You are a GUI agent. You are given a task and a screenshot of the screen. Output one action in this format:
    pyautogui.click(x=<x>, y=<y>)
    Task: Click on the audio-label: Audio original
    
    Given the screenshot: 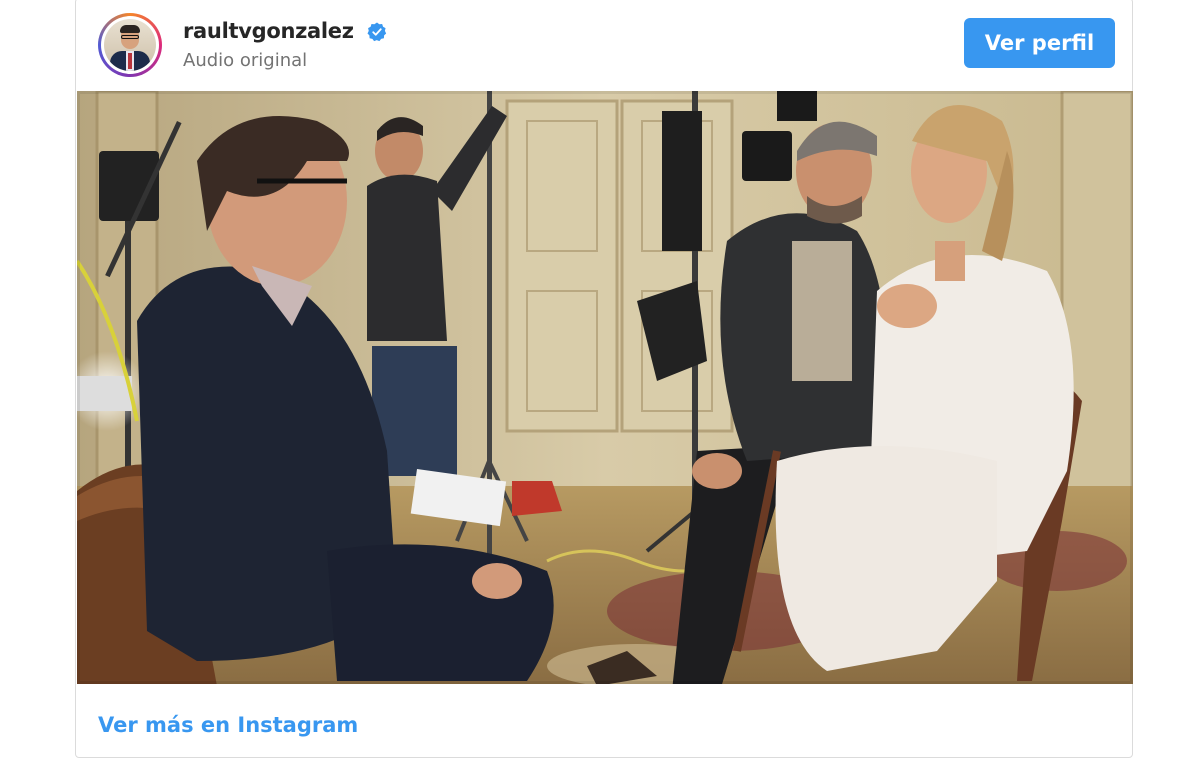 What is the action you would take?
    pyautogui.click(x=245, y=60)
    